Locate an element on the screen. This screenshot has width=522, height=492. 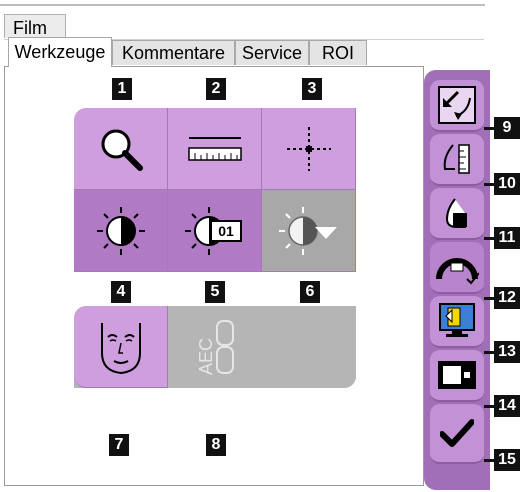
checkmark-icon is located at coordinates (457, 433).